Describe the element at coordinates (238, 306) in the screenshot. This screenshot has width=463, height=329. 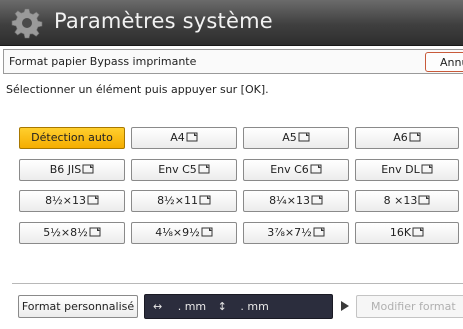
I see `custom-size-display: ↔ . mm ↕ . mm` at that location.